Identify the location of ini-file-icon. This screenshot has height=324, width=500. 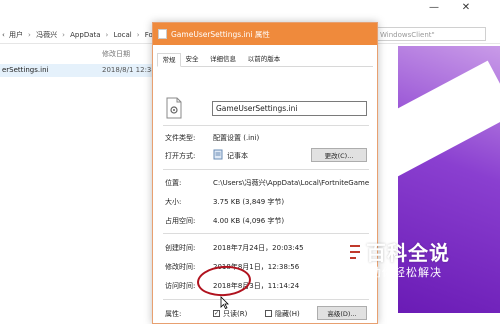
(174, 108).